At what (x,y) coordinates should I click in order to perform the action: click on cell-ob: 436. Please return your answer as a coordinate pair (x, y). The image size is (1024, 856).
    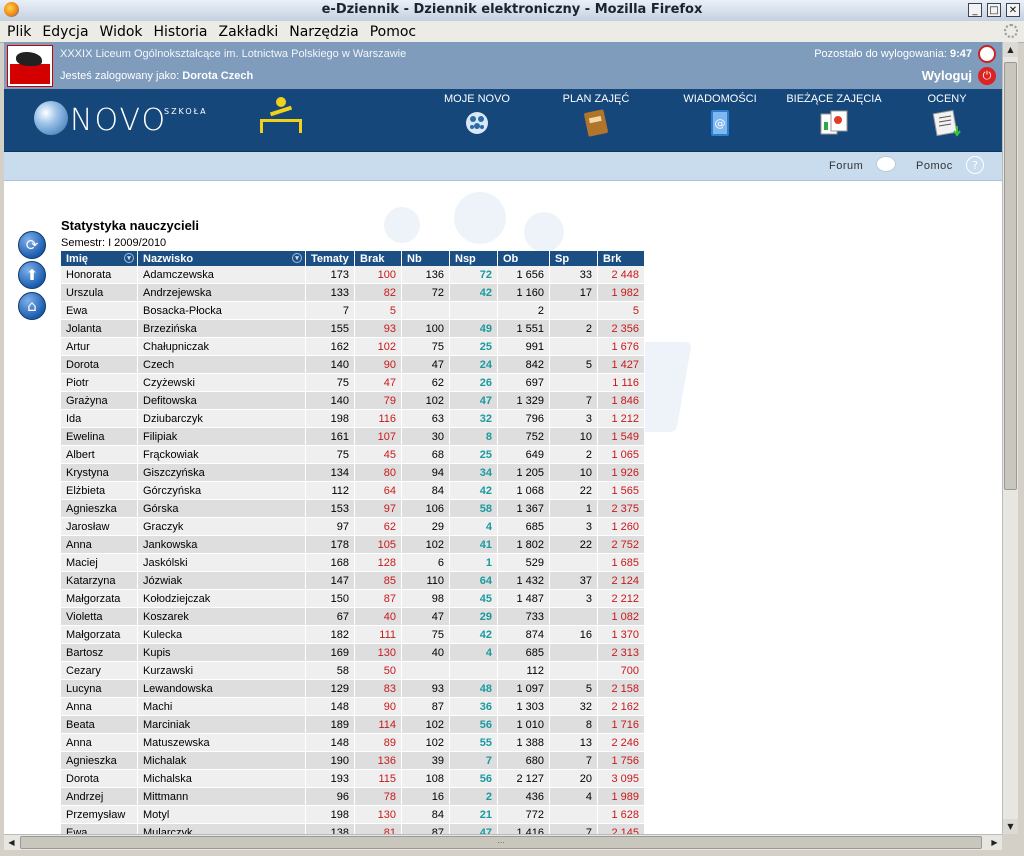
    Looking at the image, I should click on (523, 796).